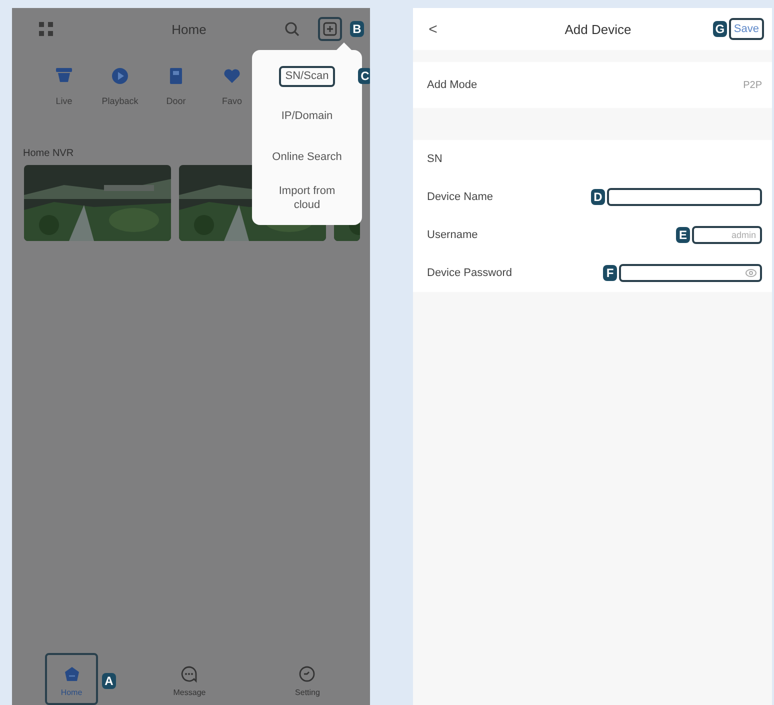 The height and width of the screenshot is (705, 774). What do you see at coordinates (746, 29) in the screenshot?
I see `save-button: Save` at bounding box center [746, 29].